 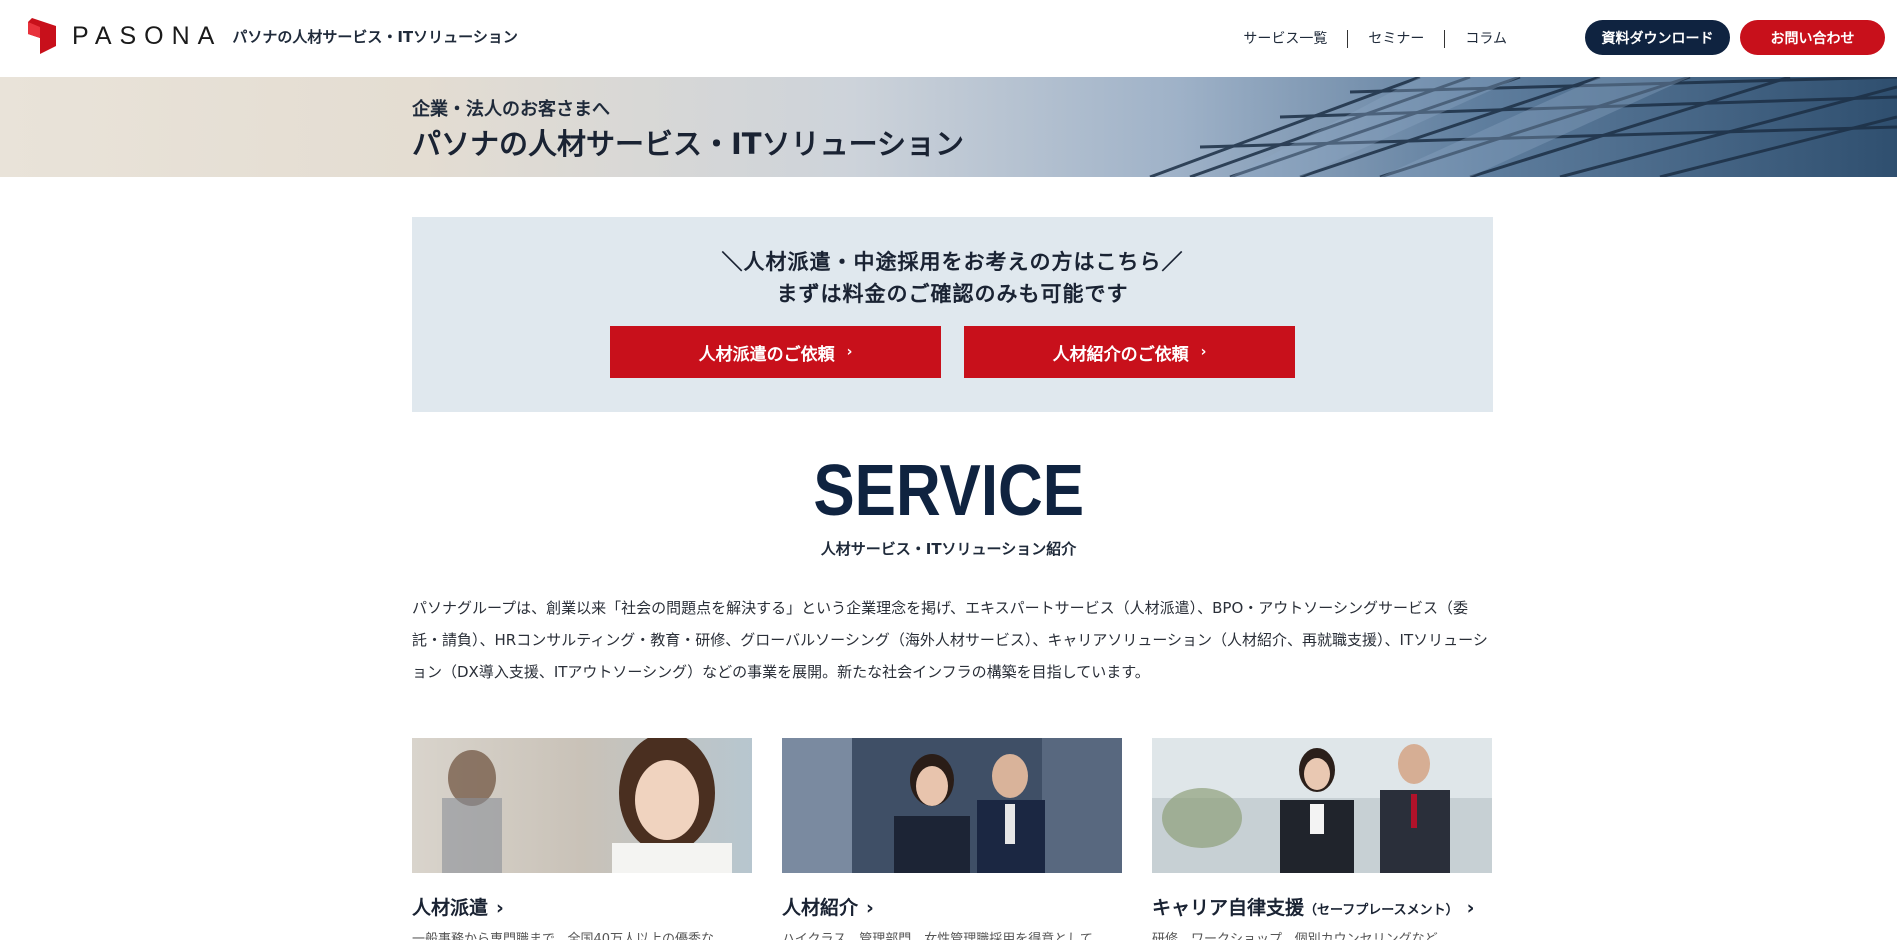 I want to click on nav-service-list: サービス一覧, so click(x=1285, y=39).